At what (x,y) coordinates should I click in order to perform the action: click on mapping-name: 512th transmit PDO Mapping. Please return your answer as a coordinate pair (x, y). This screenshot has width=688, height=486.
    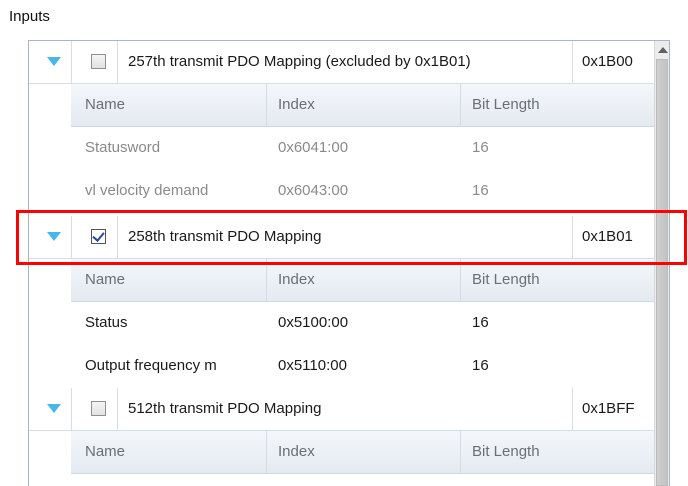
    Looking at the image, I should click on (225, 408).